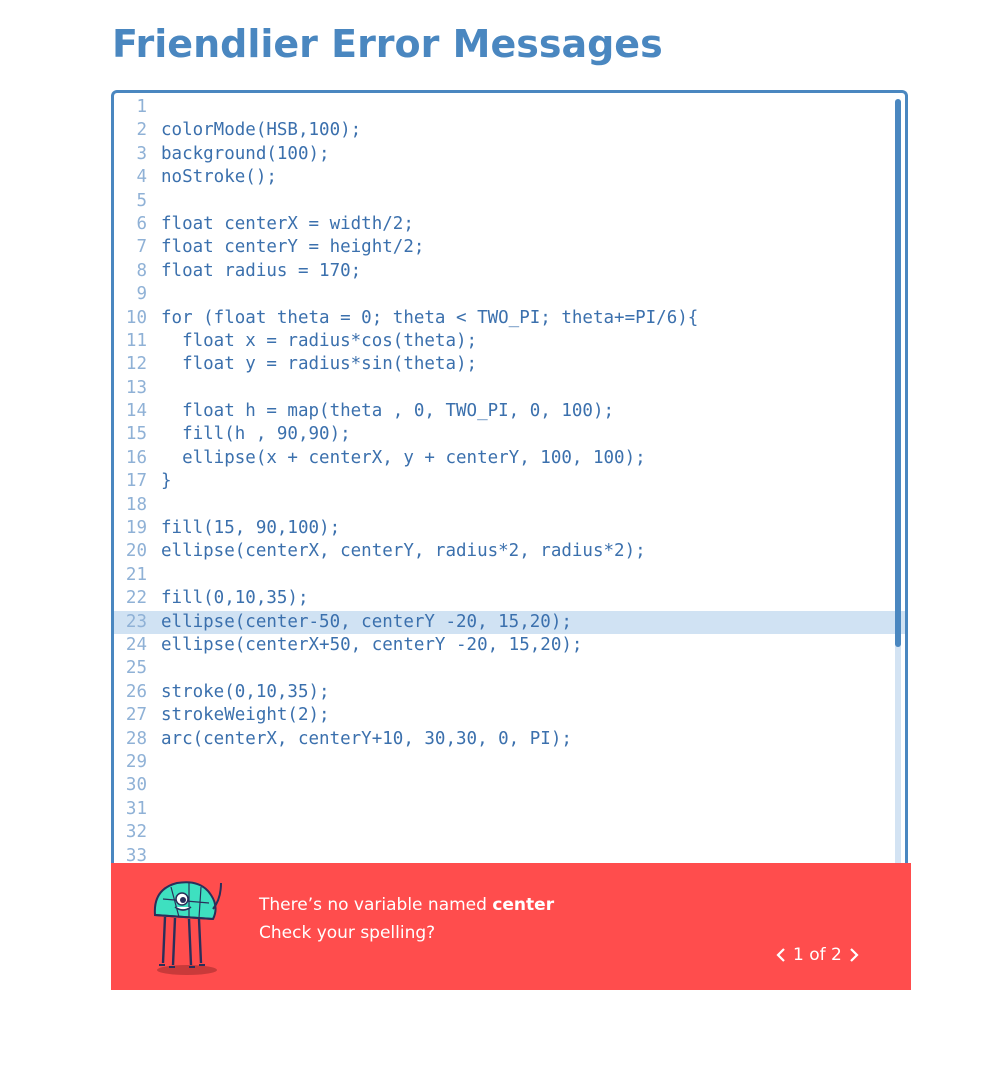 The image size is (1000, 1080). What do you see at coordinates (136, 598) in the screenshot?
I see `line-number: 22` at bounding box center [136, 598].